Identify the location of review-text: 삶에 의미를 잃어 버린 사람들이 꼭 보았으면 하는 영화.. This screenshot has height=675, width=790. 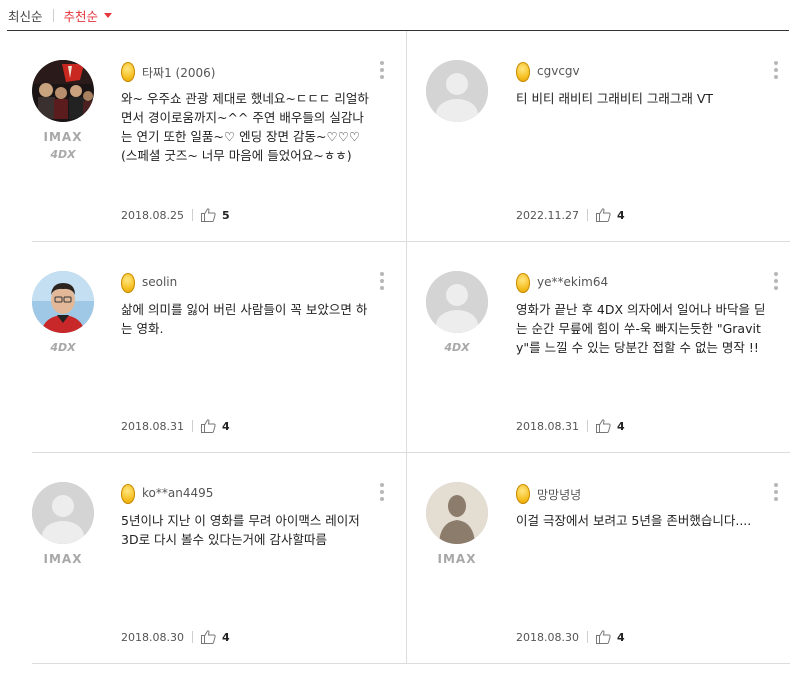
(244, 319).